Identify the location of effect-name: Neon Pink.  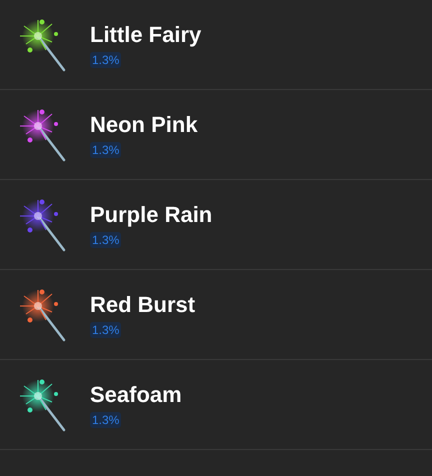
(144, 125).